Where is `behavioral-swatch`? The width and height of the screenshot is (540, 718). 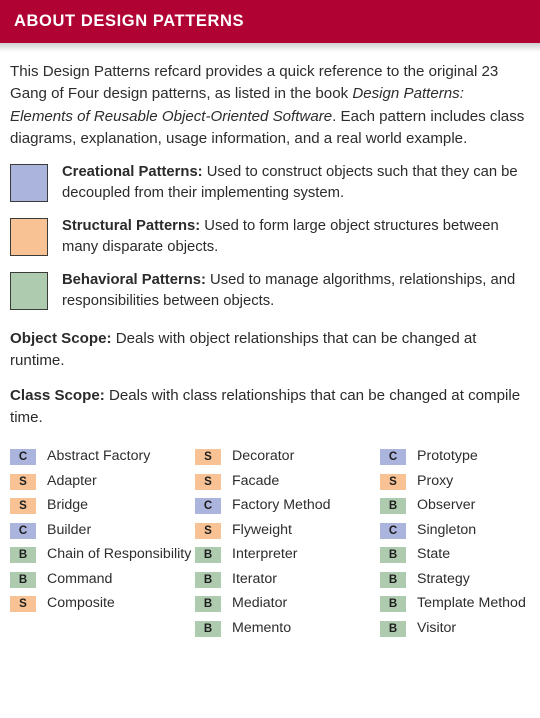 behavioral-swatch is located at coordinates (29, 290).